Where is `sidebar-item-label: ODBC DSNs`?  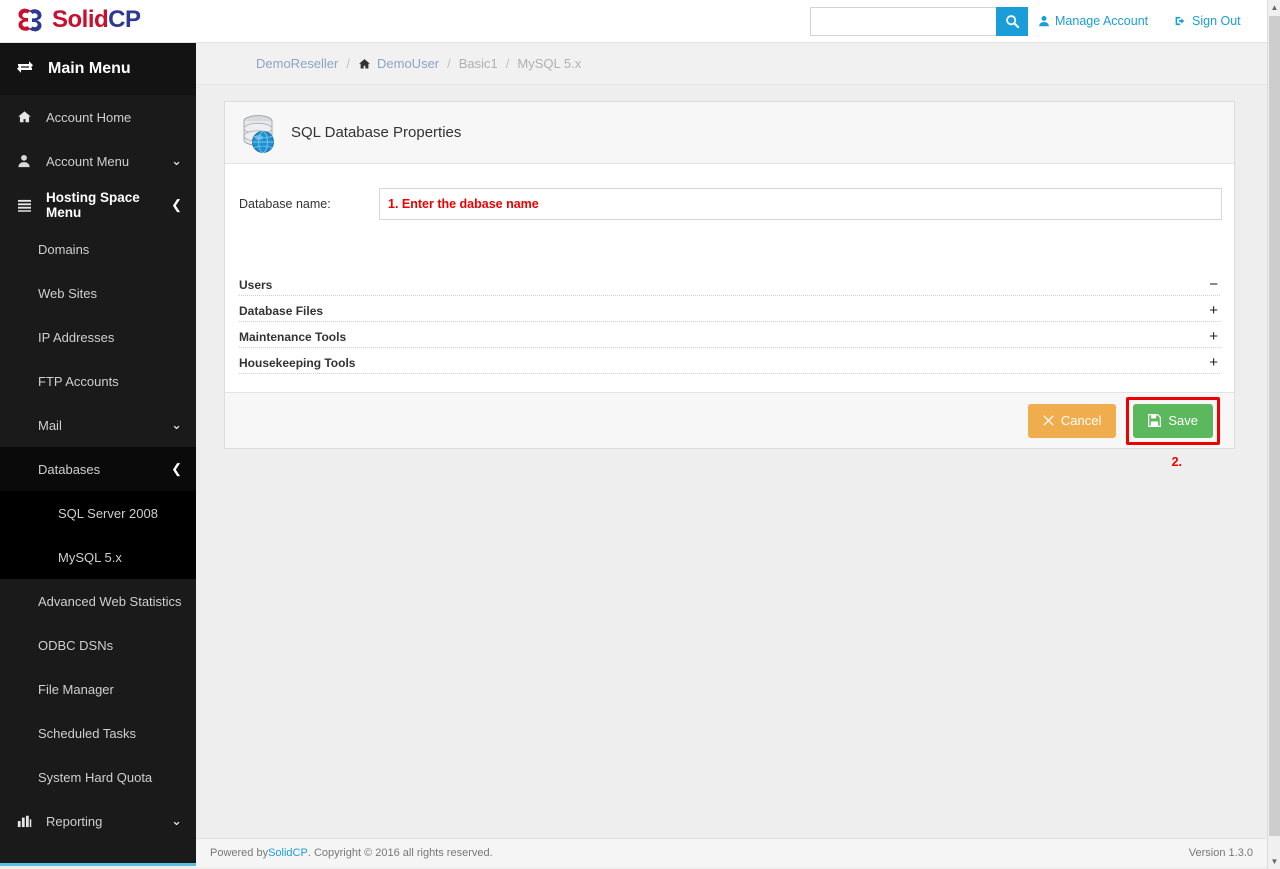
sidebar-item-label: ODBC DSNs is located at coordinates (76, 645).